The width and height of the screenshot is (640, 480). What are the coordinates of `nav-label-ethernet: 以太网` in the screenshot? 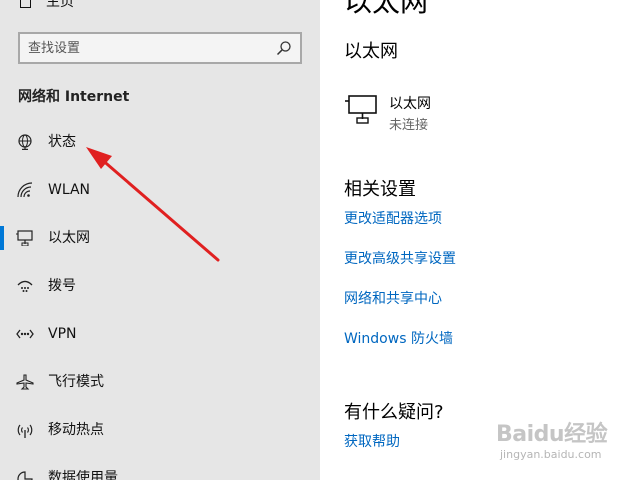 It's located at (69, 238).